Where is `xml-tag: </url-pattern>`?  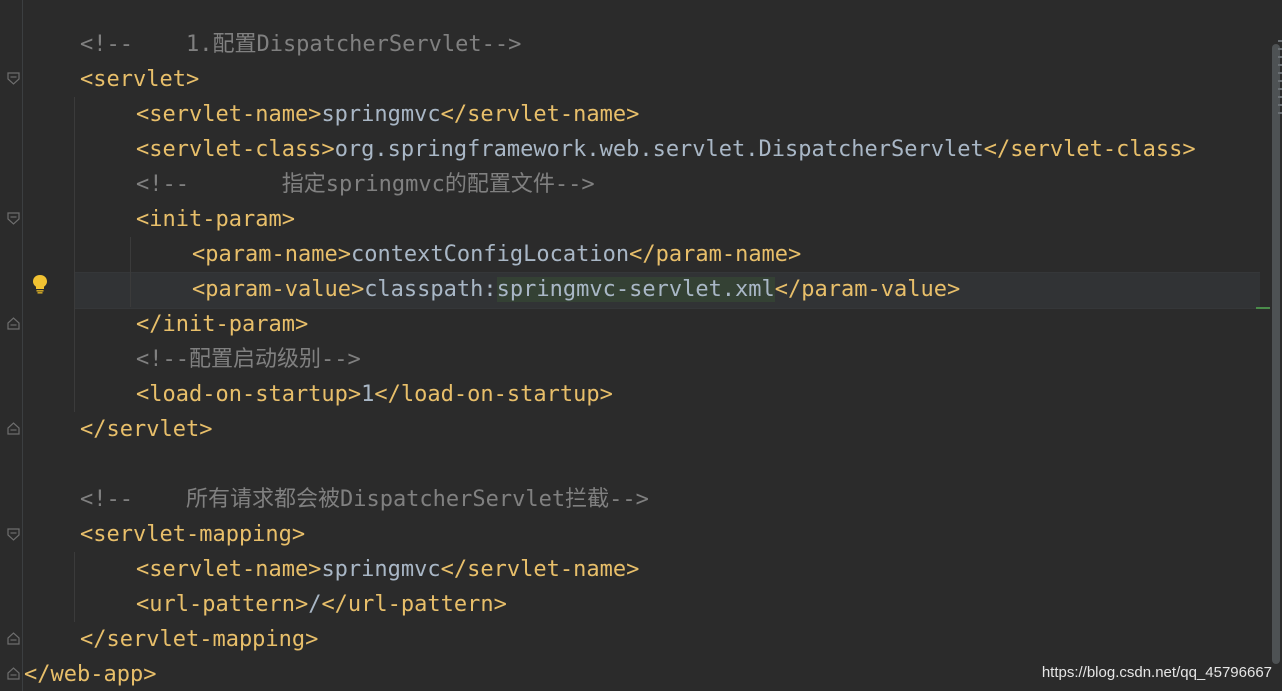 xml-tag: </url-pattern> is located at coordinates (414, 604).